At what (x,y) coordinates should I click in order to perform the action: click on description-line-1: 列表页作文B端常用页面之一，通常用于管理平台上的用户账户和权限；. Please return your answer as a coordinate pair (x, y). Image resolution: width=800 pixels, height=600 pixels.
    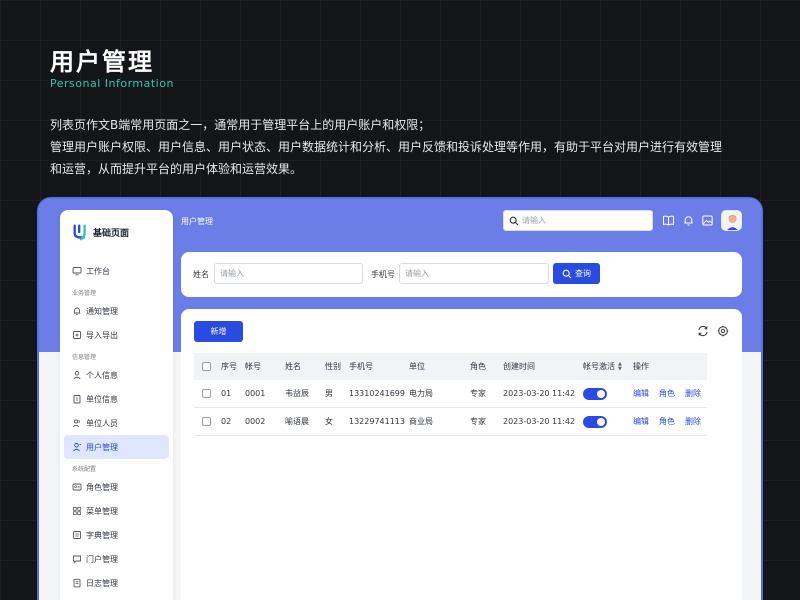
    Looking at the image, I should click on (240, 125).